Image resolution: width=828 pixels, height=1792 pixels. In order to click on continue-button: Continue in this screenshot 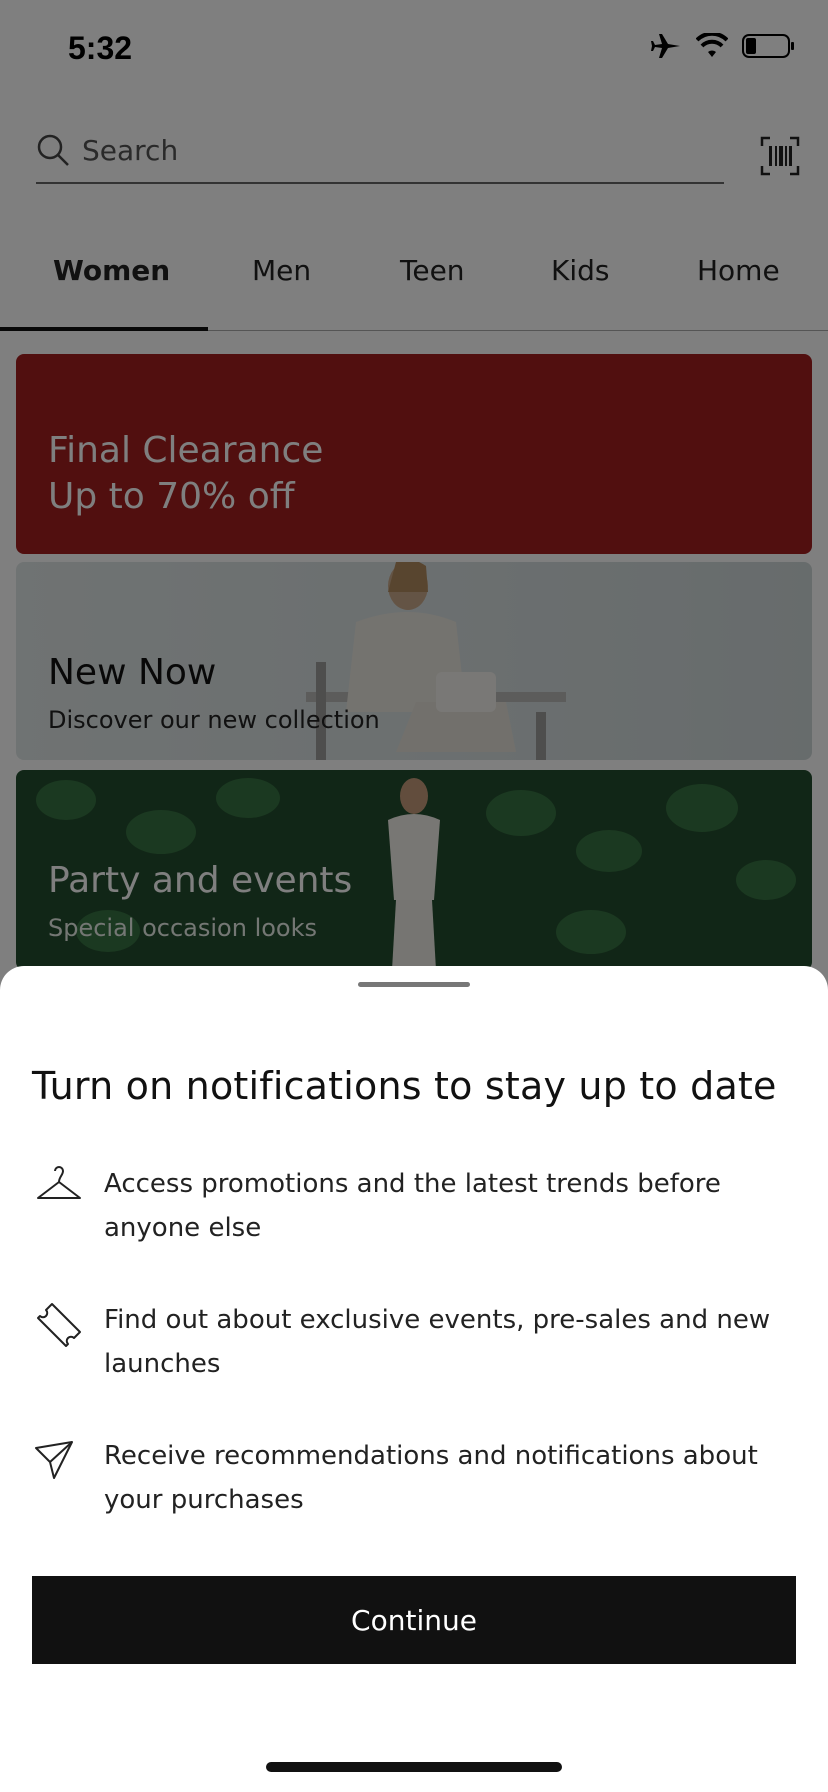, I will do `click(414, 1620)`.